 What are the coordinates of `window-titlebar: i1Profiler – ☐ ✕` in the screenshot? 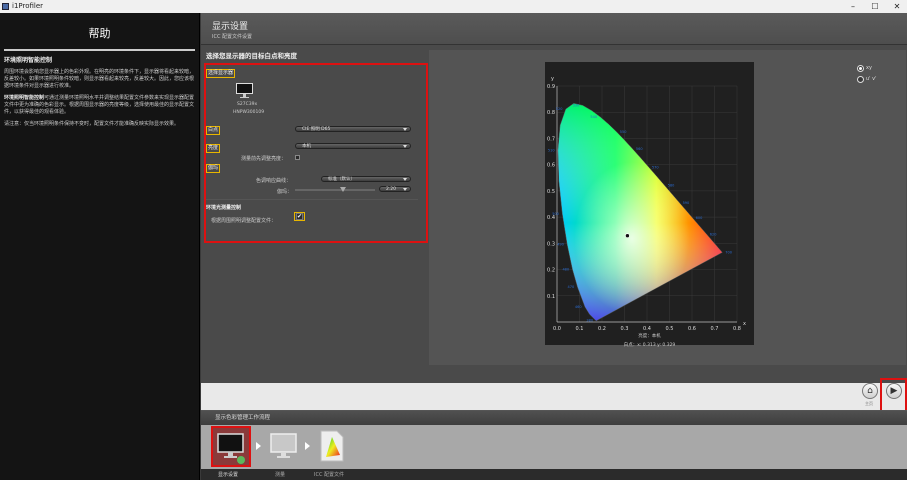 It's located at (453, 6).